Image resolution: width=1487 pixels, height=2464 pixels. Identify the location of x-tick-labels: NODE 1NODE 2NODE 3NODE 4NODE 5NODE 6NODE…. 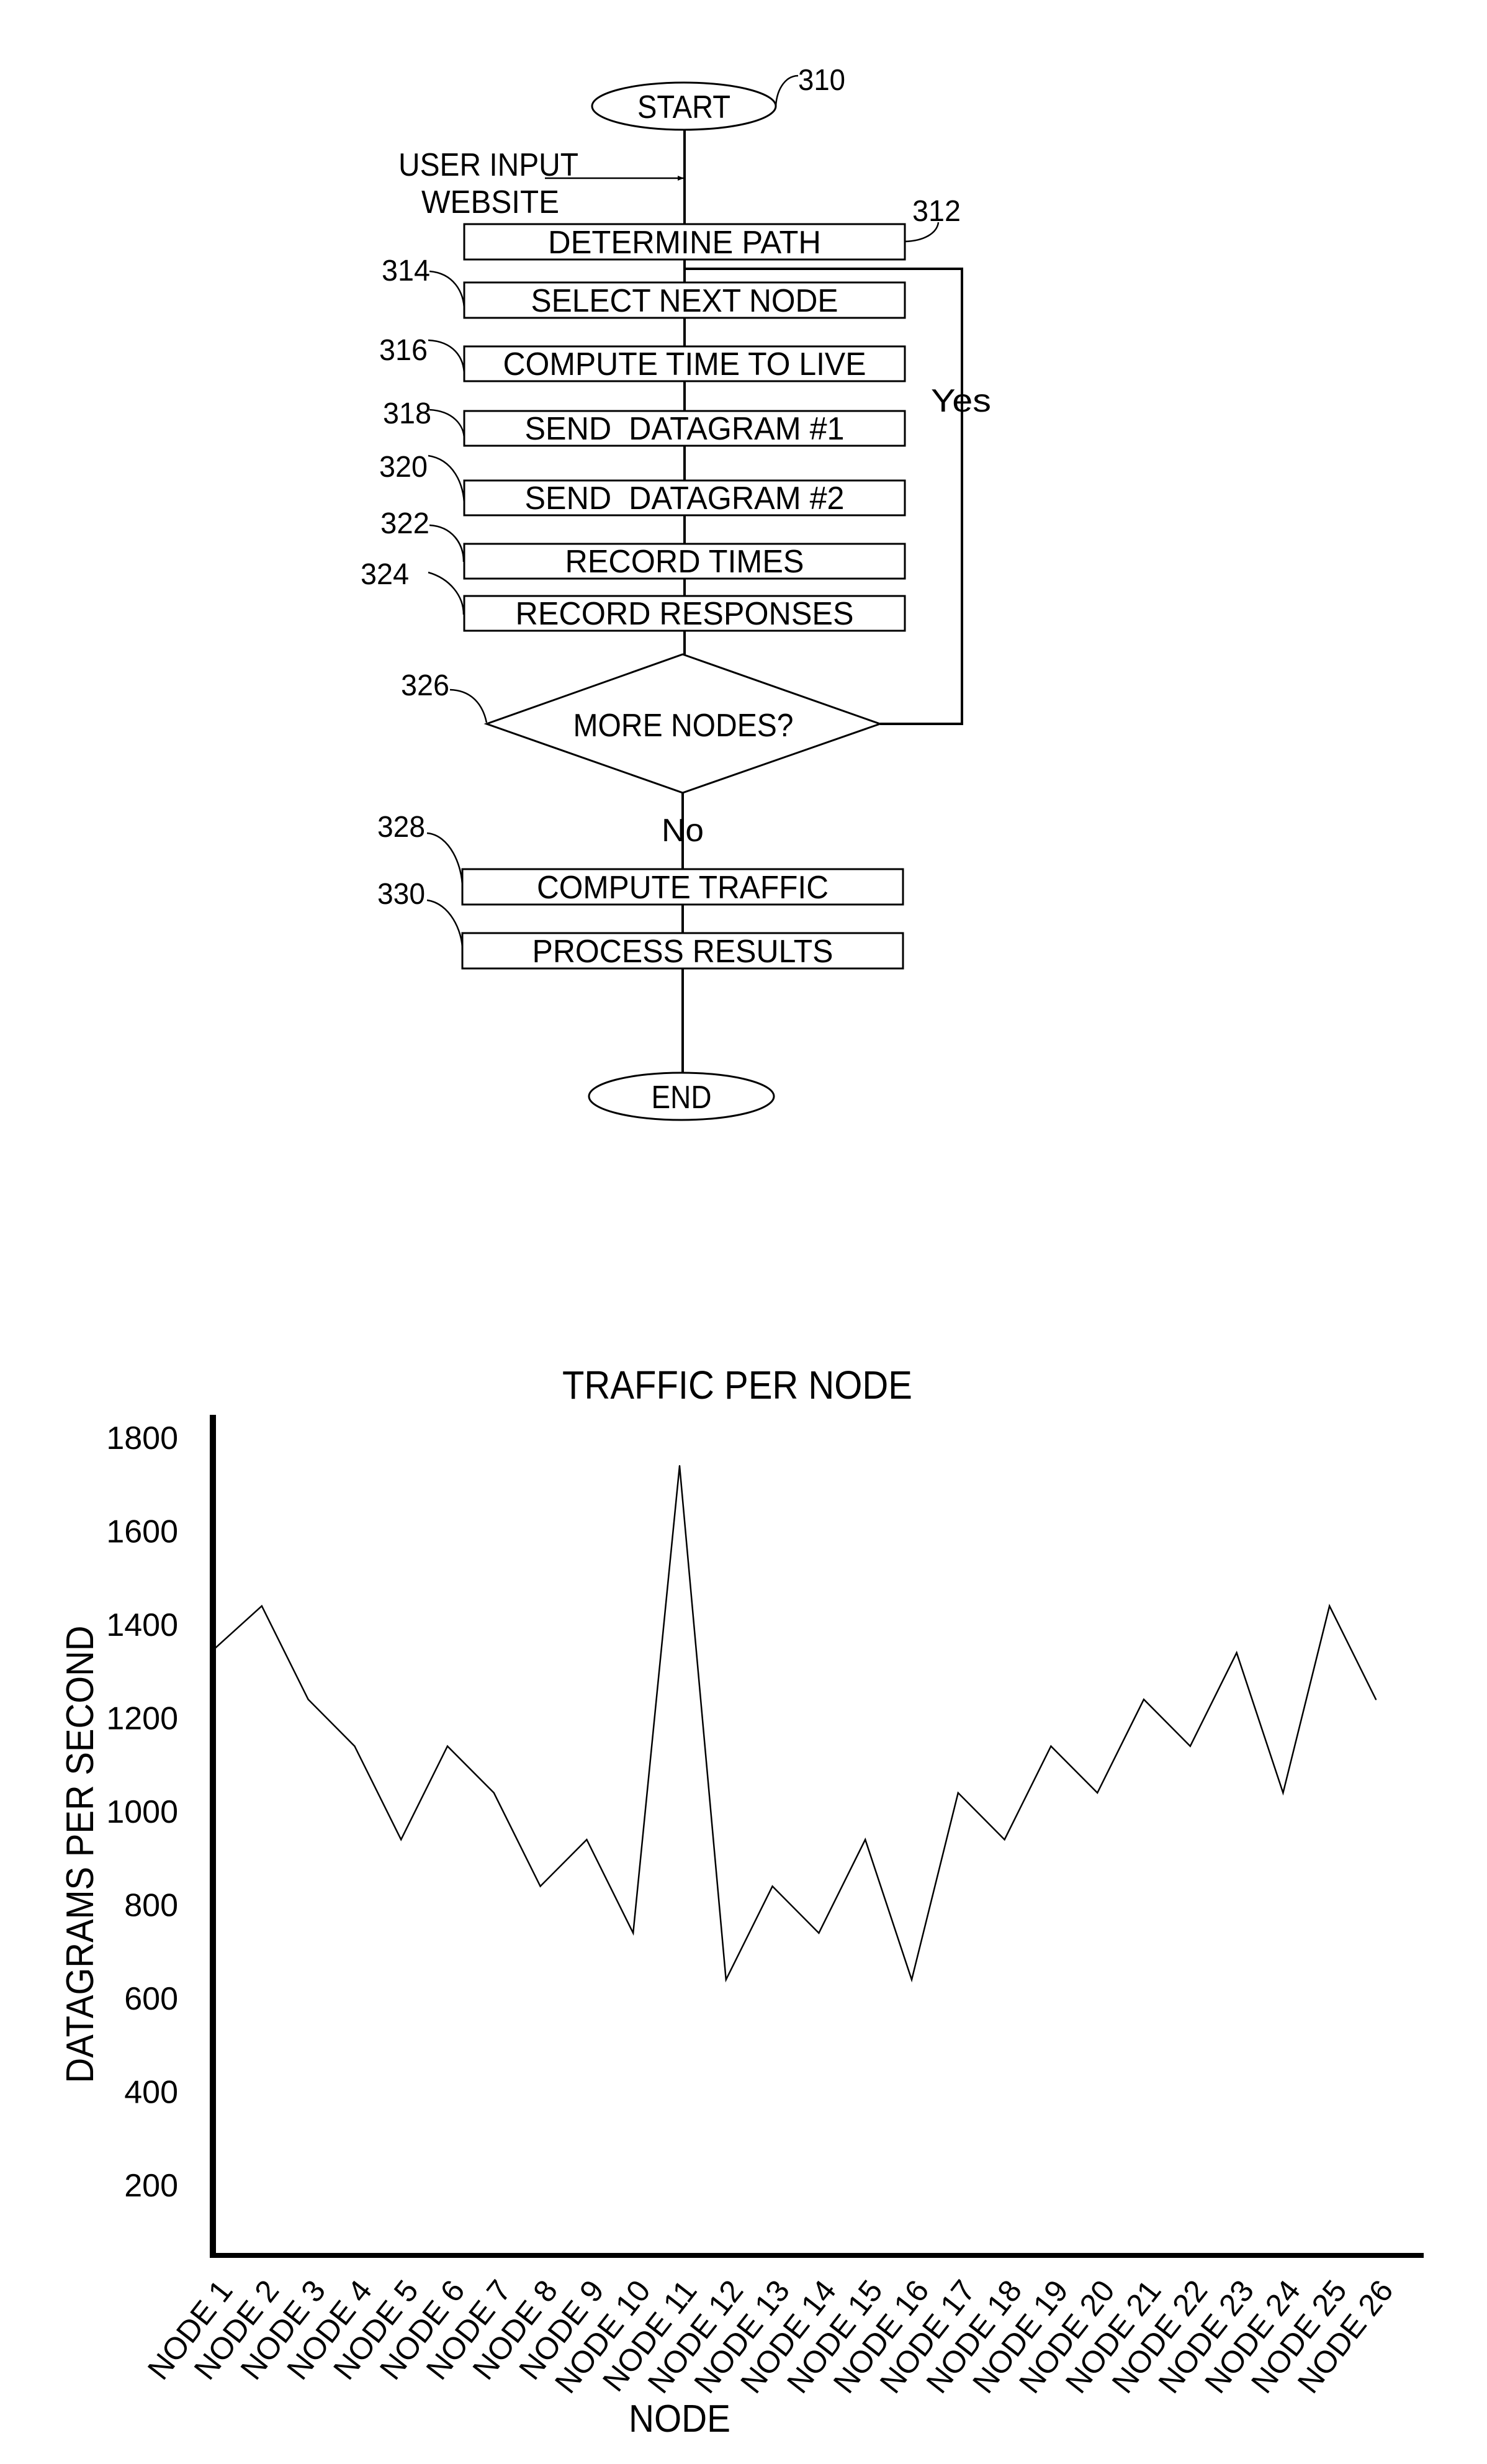
(770, 2336).